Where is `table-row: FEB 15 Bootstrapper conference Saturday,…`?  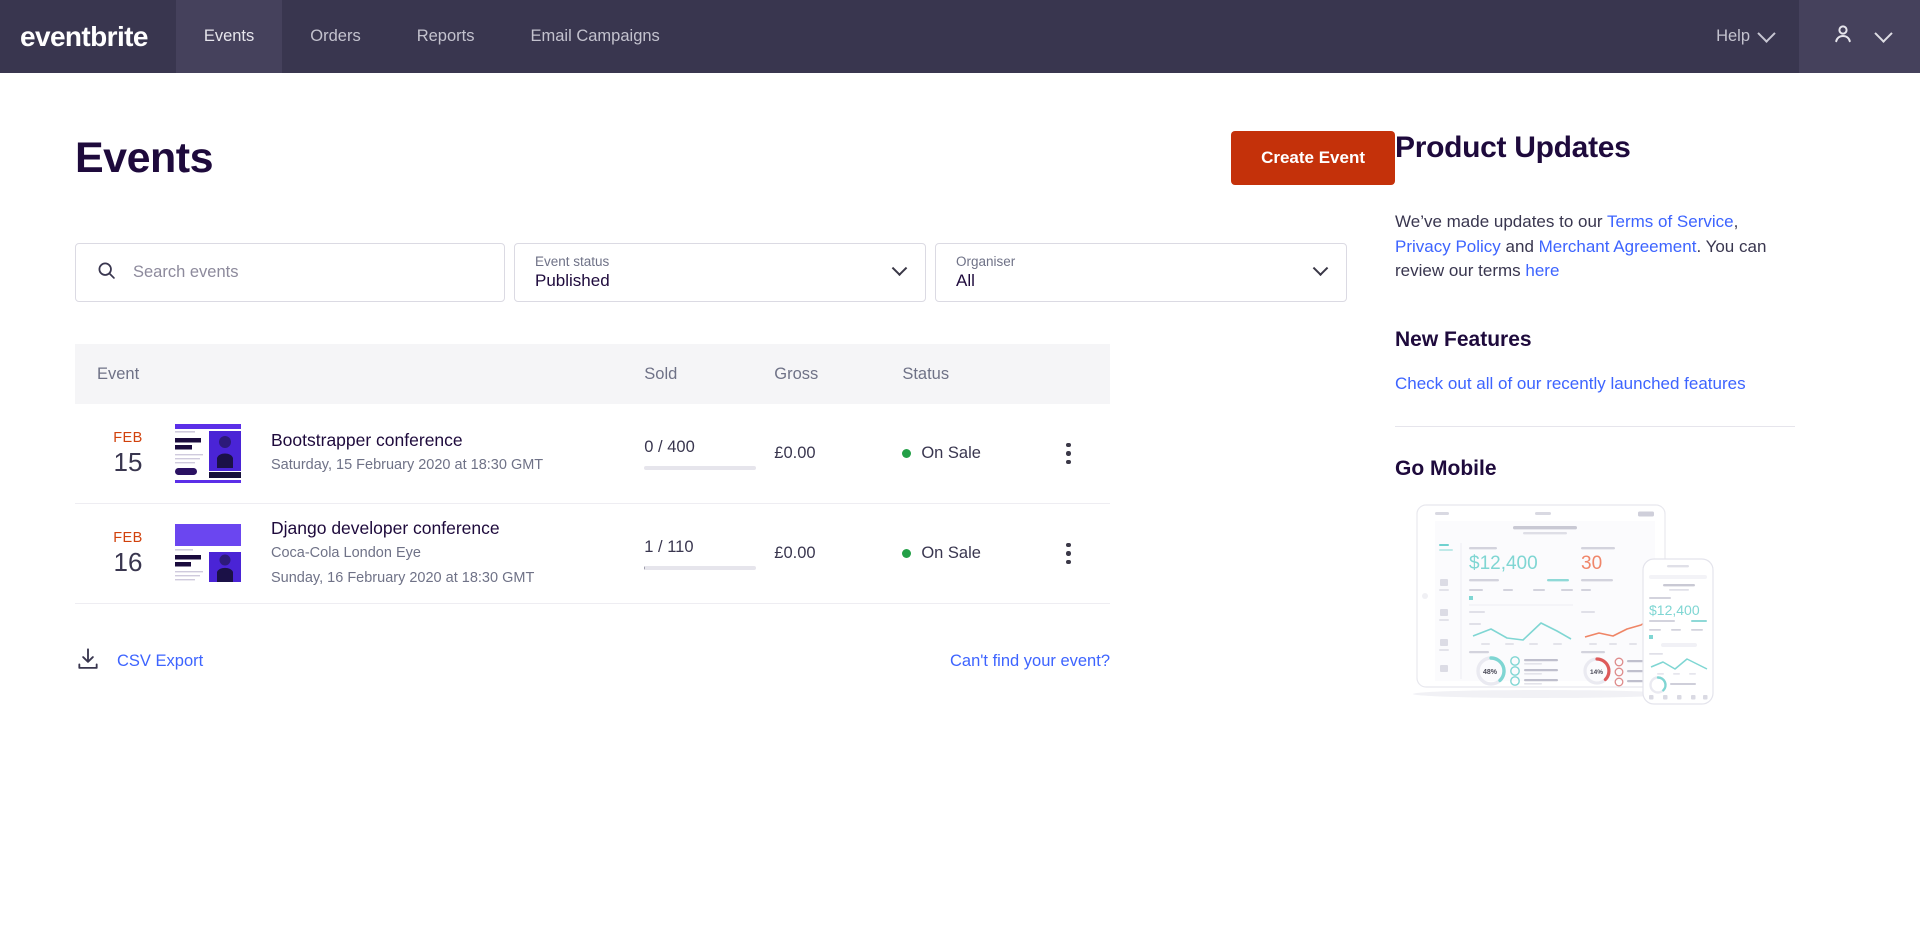 table-row: FEB 15 Bootstrapper conference Saturday,… is located at coordinates (592, 454).